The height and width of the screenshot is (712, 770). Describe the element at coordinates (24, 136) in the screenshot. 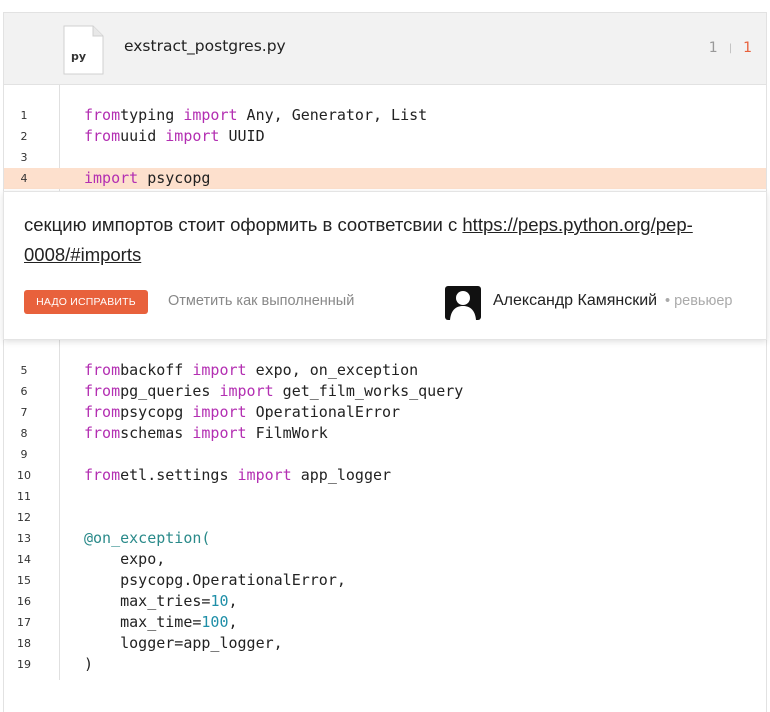

I see `line-number: 2` at that location.